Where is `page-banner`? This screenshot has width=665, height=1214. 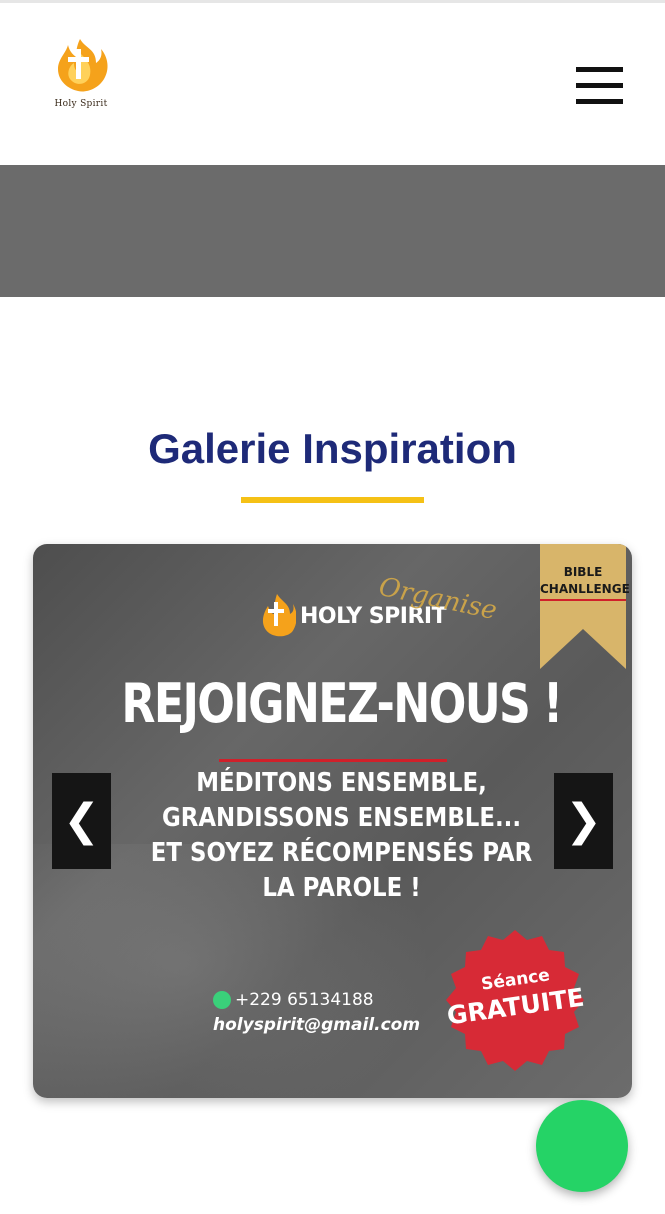
page-banner is located at coordinates (332, 231).